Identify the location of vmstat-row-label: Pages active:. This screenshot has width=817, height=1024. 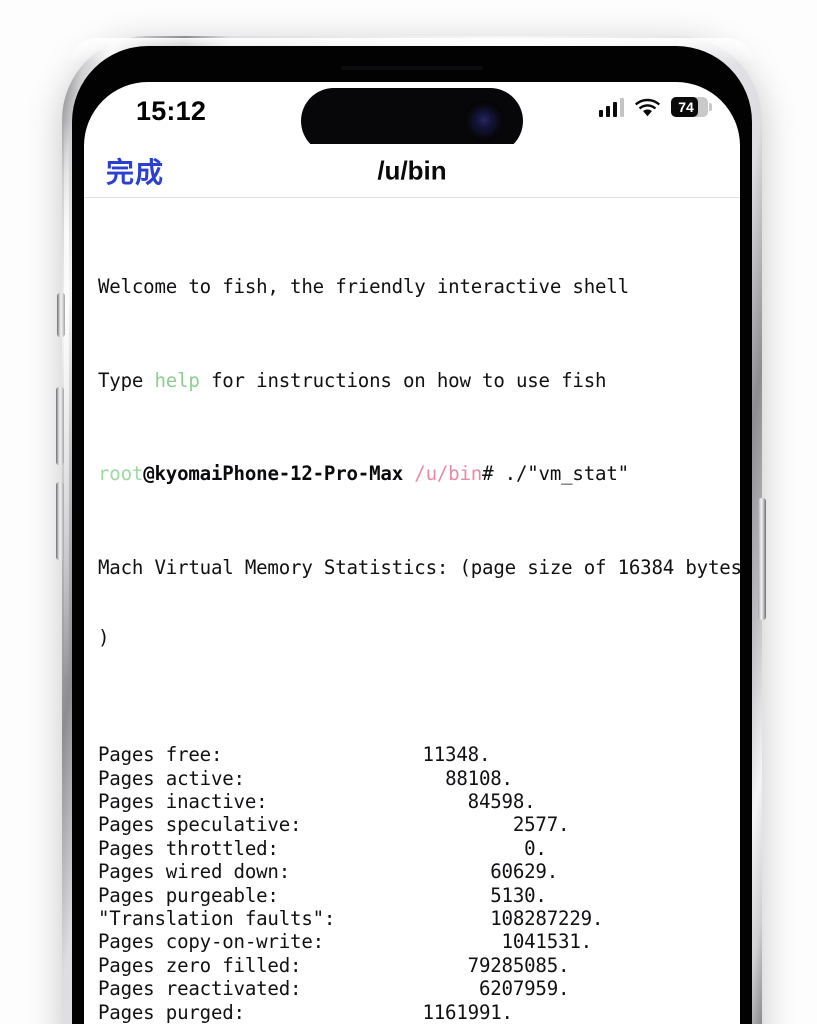
(171, 778).